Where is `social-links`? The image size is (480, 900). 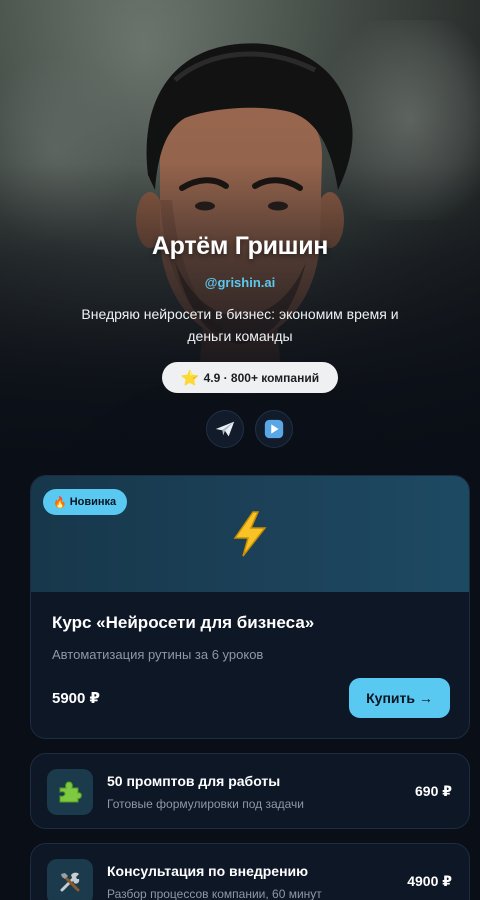
social-links is located at coordinates (249, 429).